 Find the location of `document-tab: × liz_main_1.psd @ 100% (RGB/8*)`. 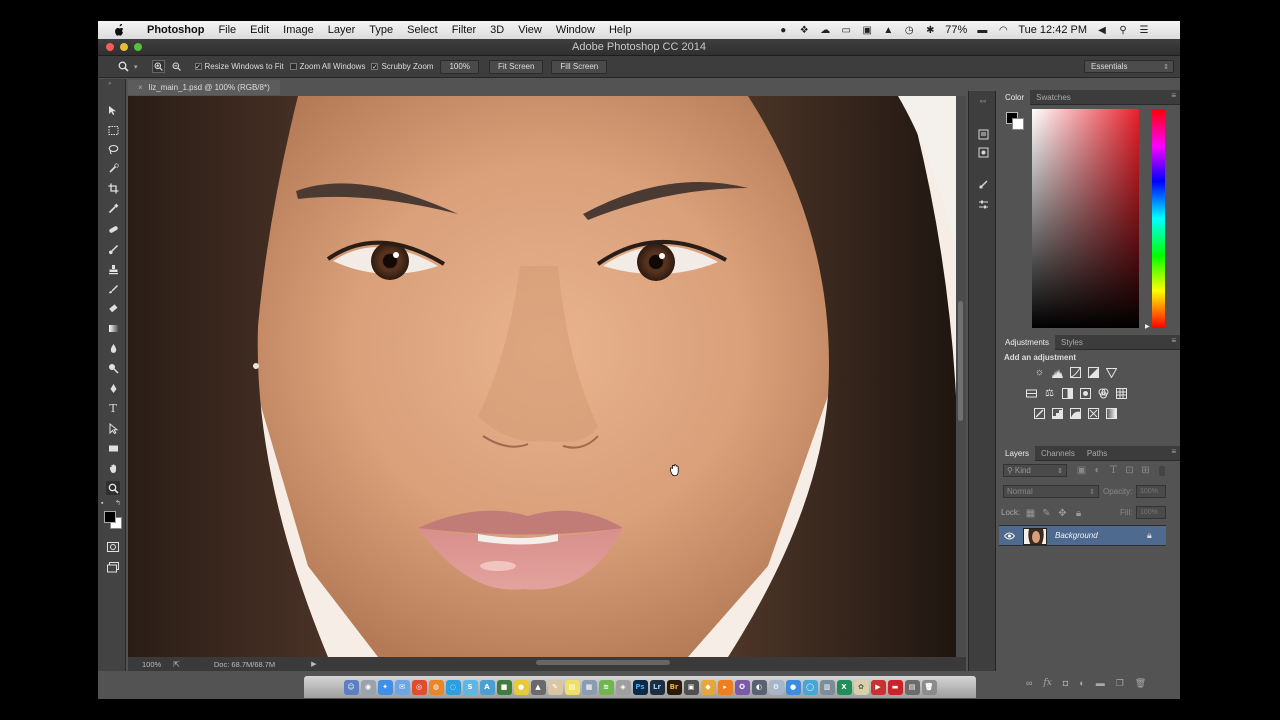

document-tab: × liz_main_1.psd @ 100% (RGB/8*) is located at coordinates (204, 87).